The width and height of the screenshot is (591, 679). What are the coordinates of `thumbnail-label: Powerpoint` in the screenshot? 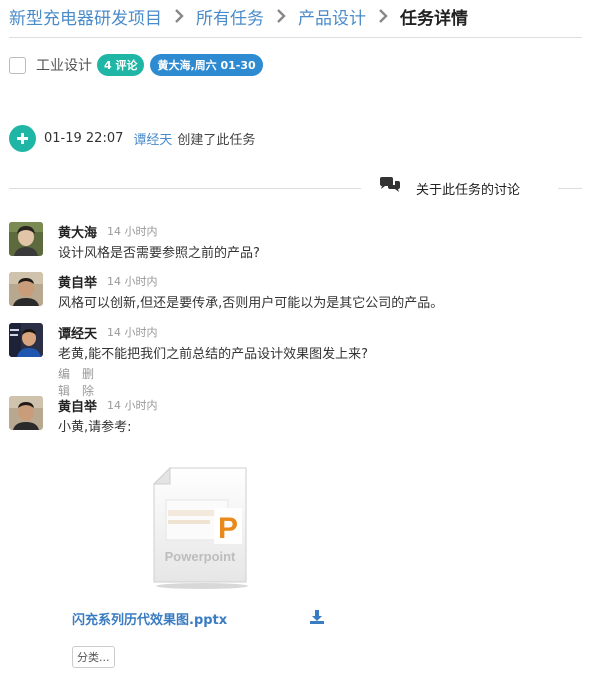 It's located at (200, 556).